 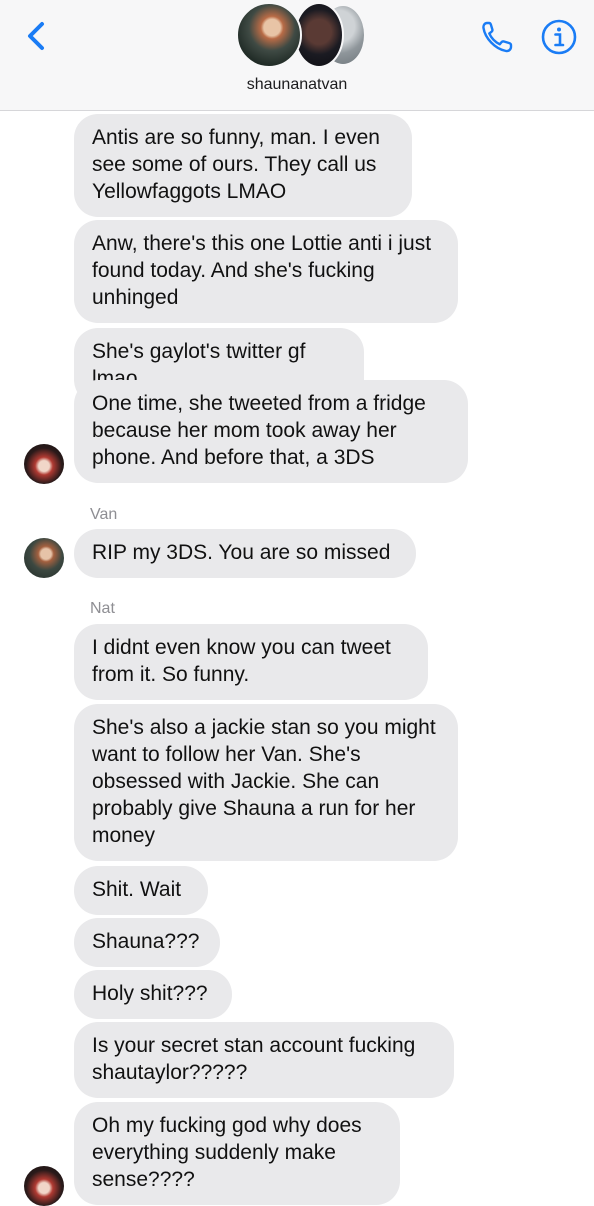 What do you see at coordinates (153, 994) in the screenshot?
I see `message-bubble: Holy shit???` at bounding box center [153, 994].